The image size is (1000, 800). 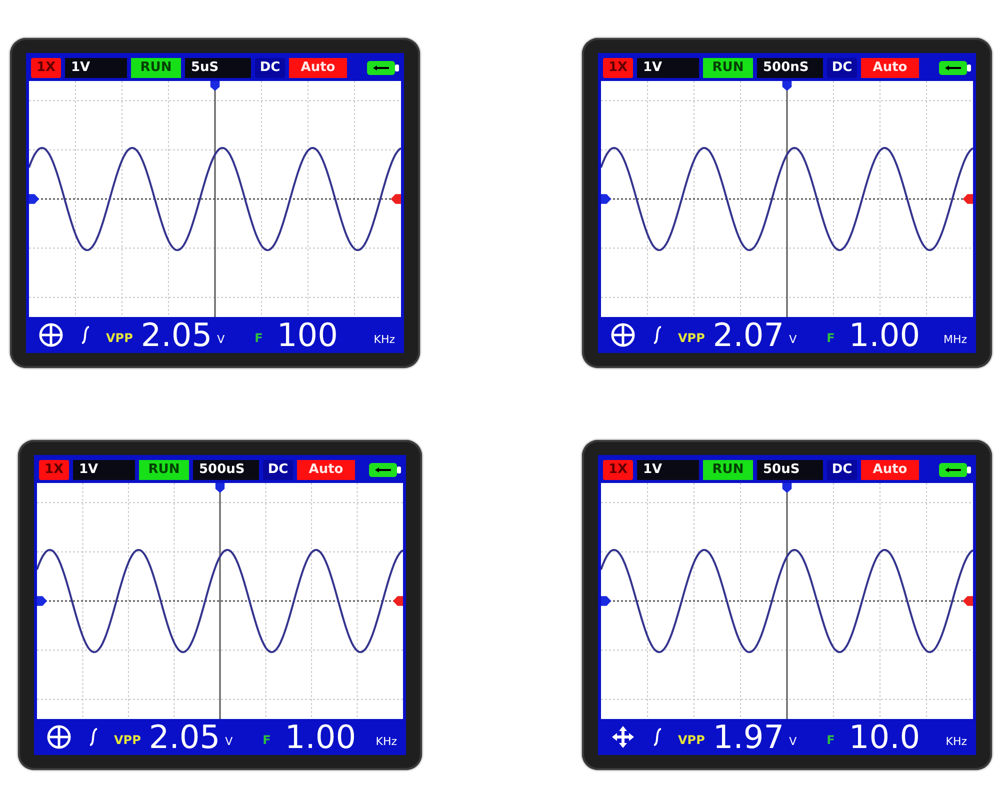 I want to click on frequency-unit: MHz, so click(x=955, y=339).